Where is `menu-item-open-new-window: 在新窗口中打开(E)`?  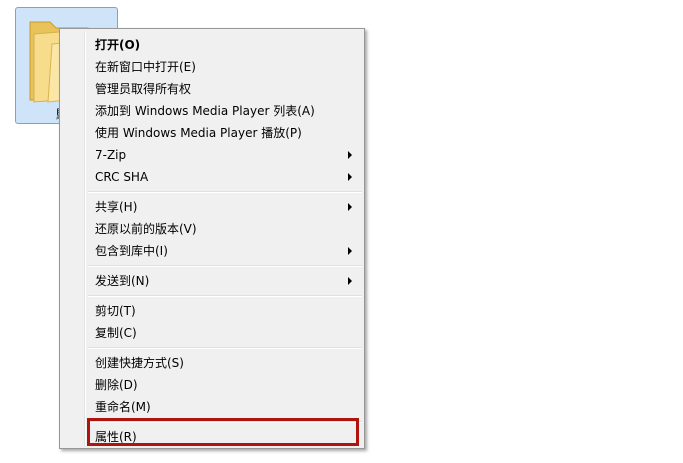 menu-item-open-new-window: 在新窗口中打开(E) is located at coordinates (212, 67).